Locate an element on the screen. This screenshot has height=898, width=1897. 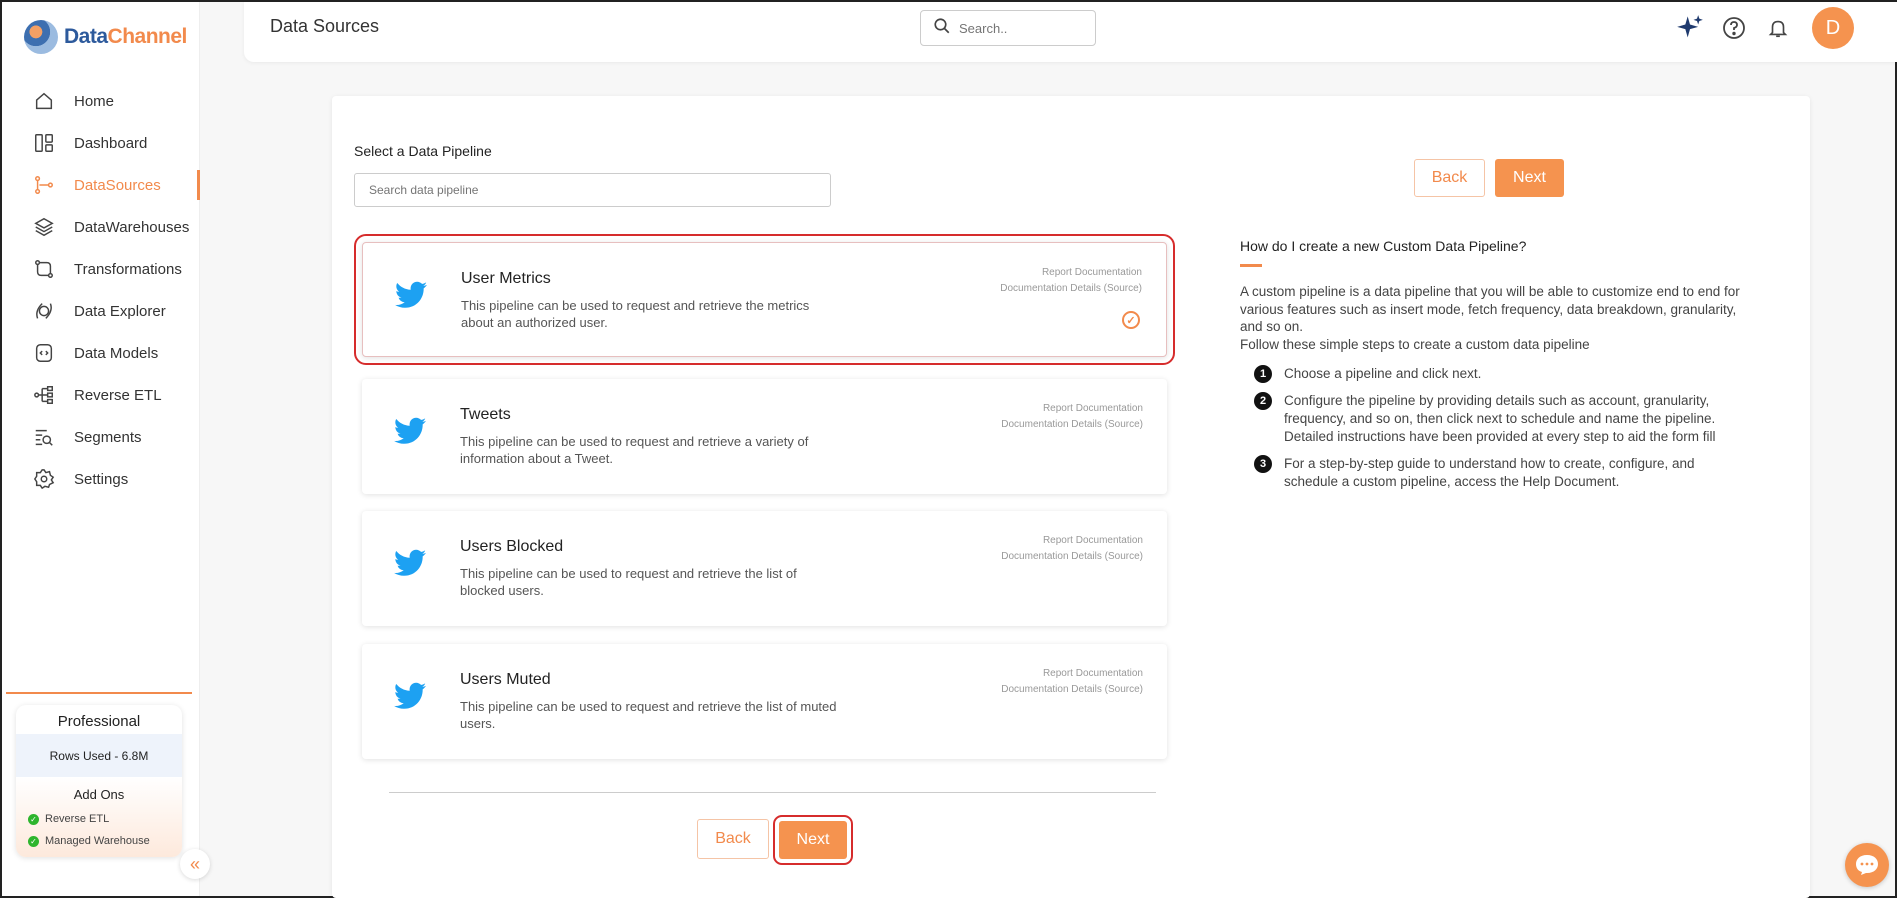
back-button-top: Back is located at coordinates (1449, 178).